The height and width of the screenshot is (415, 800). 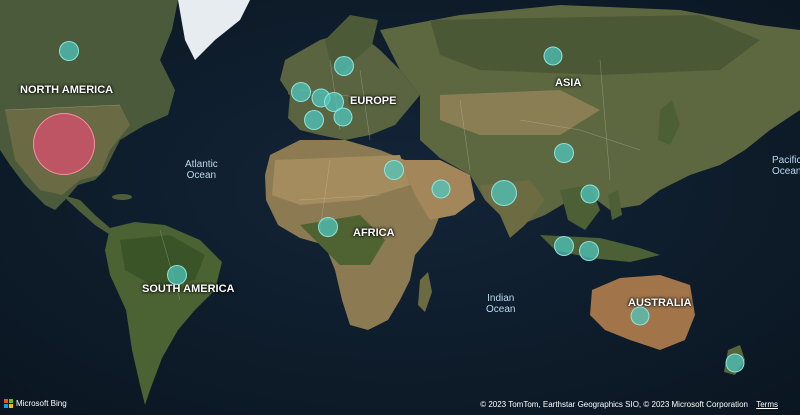 I want to click on bubble-france, so click(x=314, y=120).